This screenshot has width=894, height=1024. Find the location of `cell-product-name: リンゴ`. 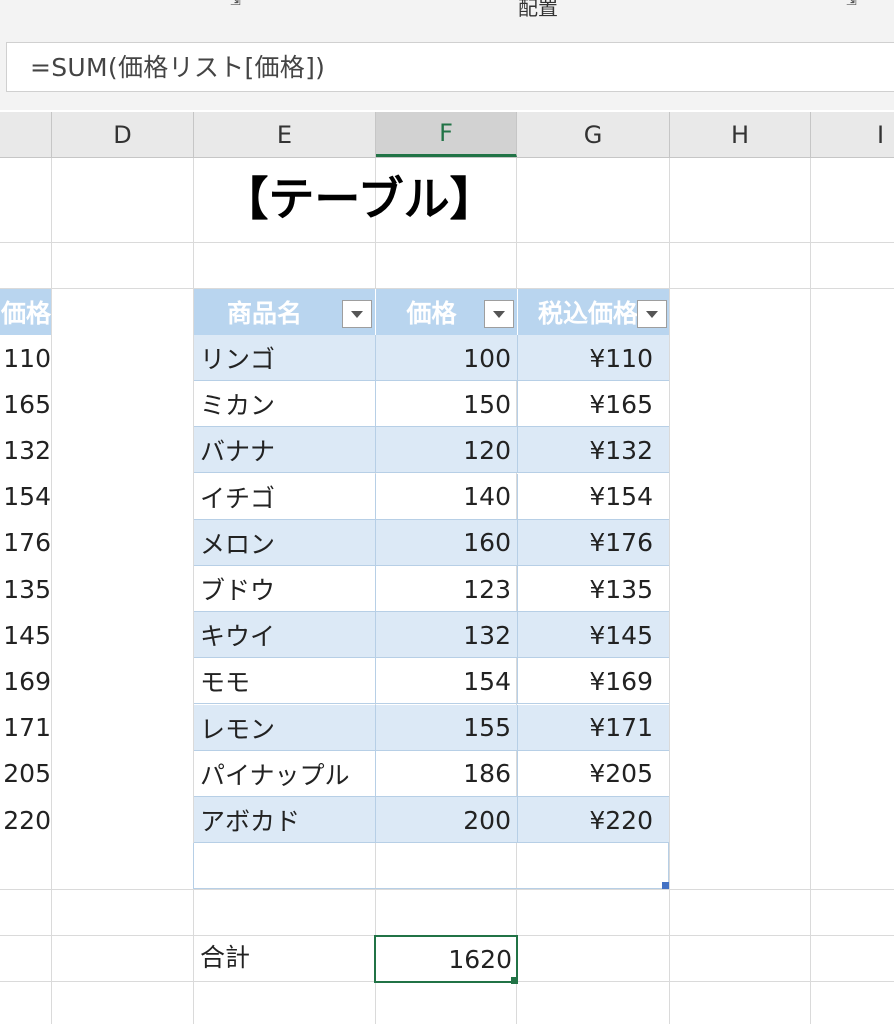

cell-product-name: リンゴ is located at coordinates (285, 358).